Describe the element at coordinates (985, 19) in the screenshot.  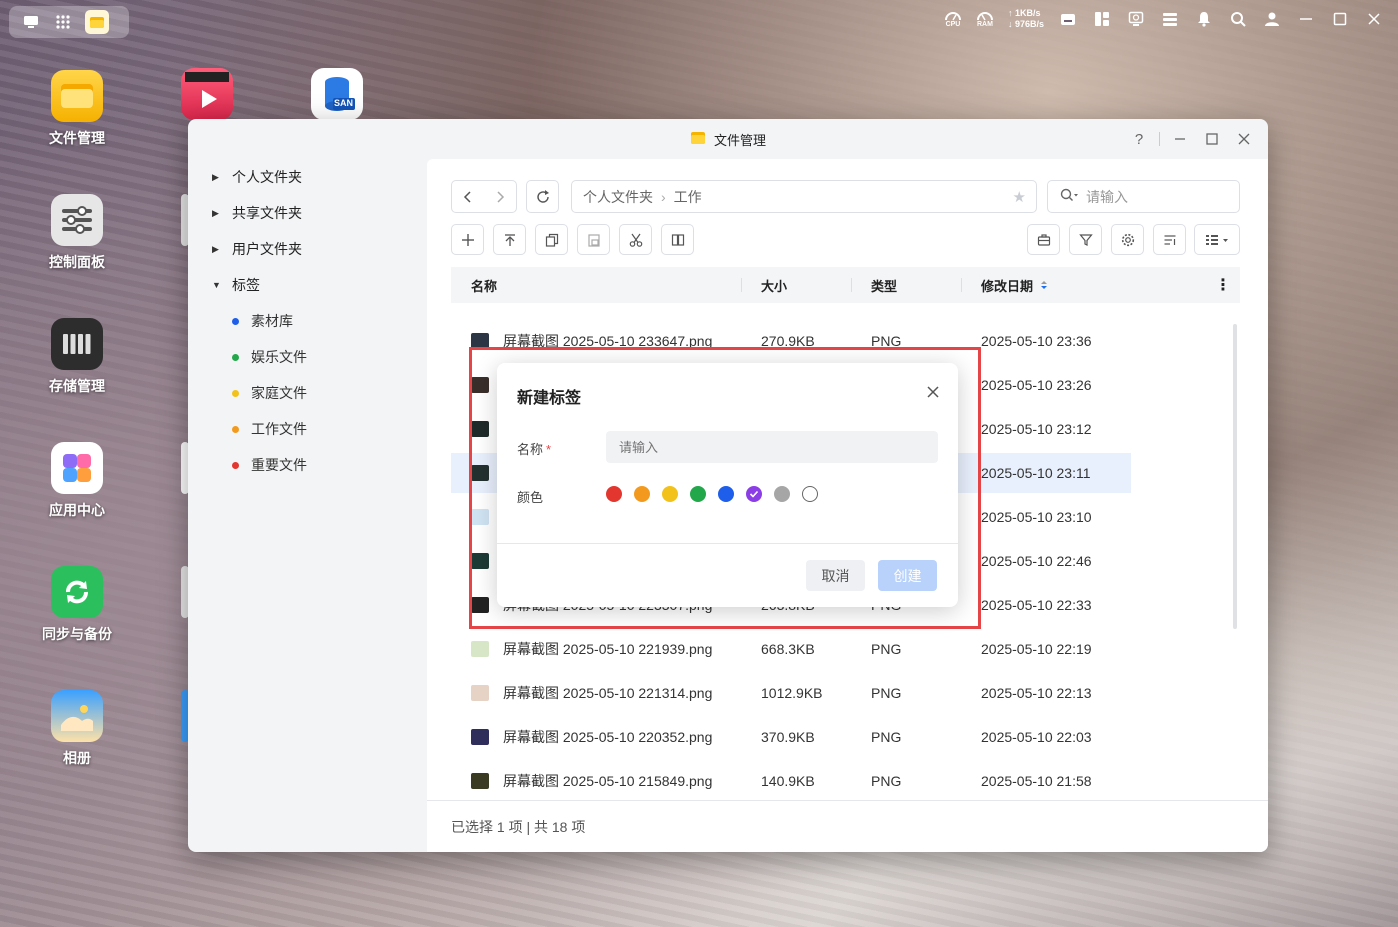
I see `ram-meter: RAM` at that location.